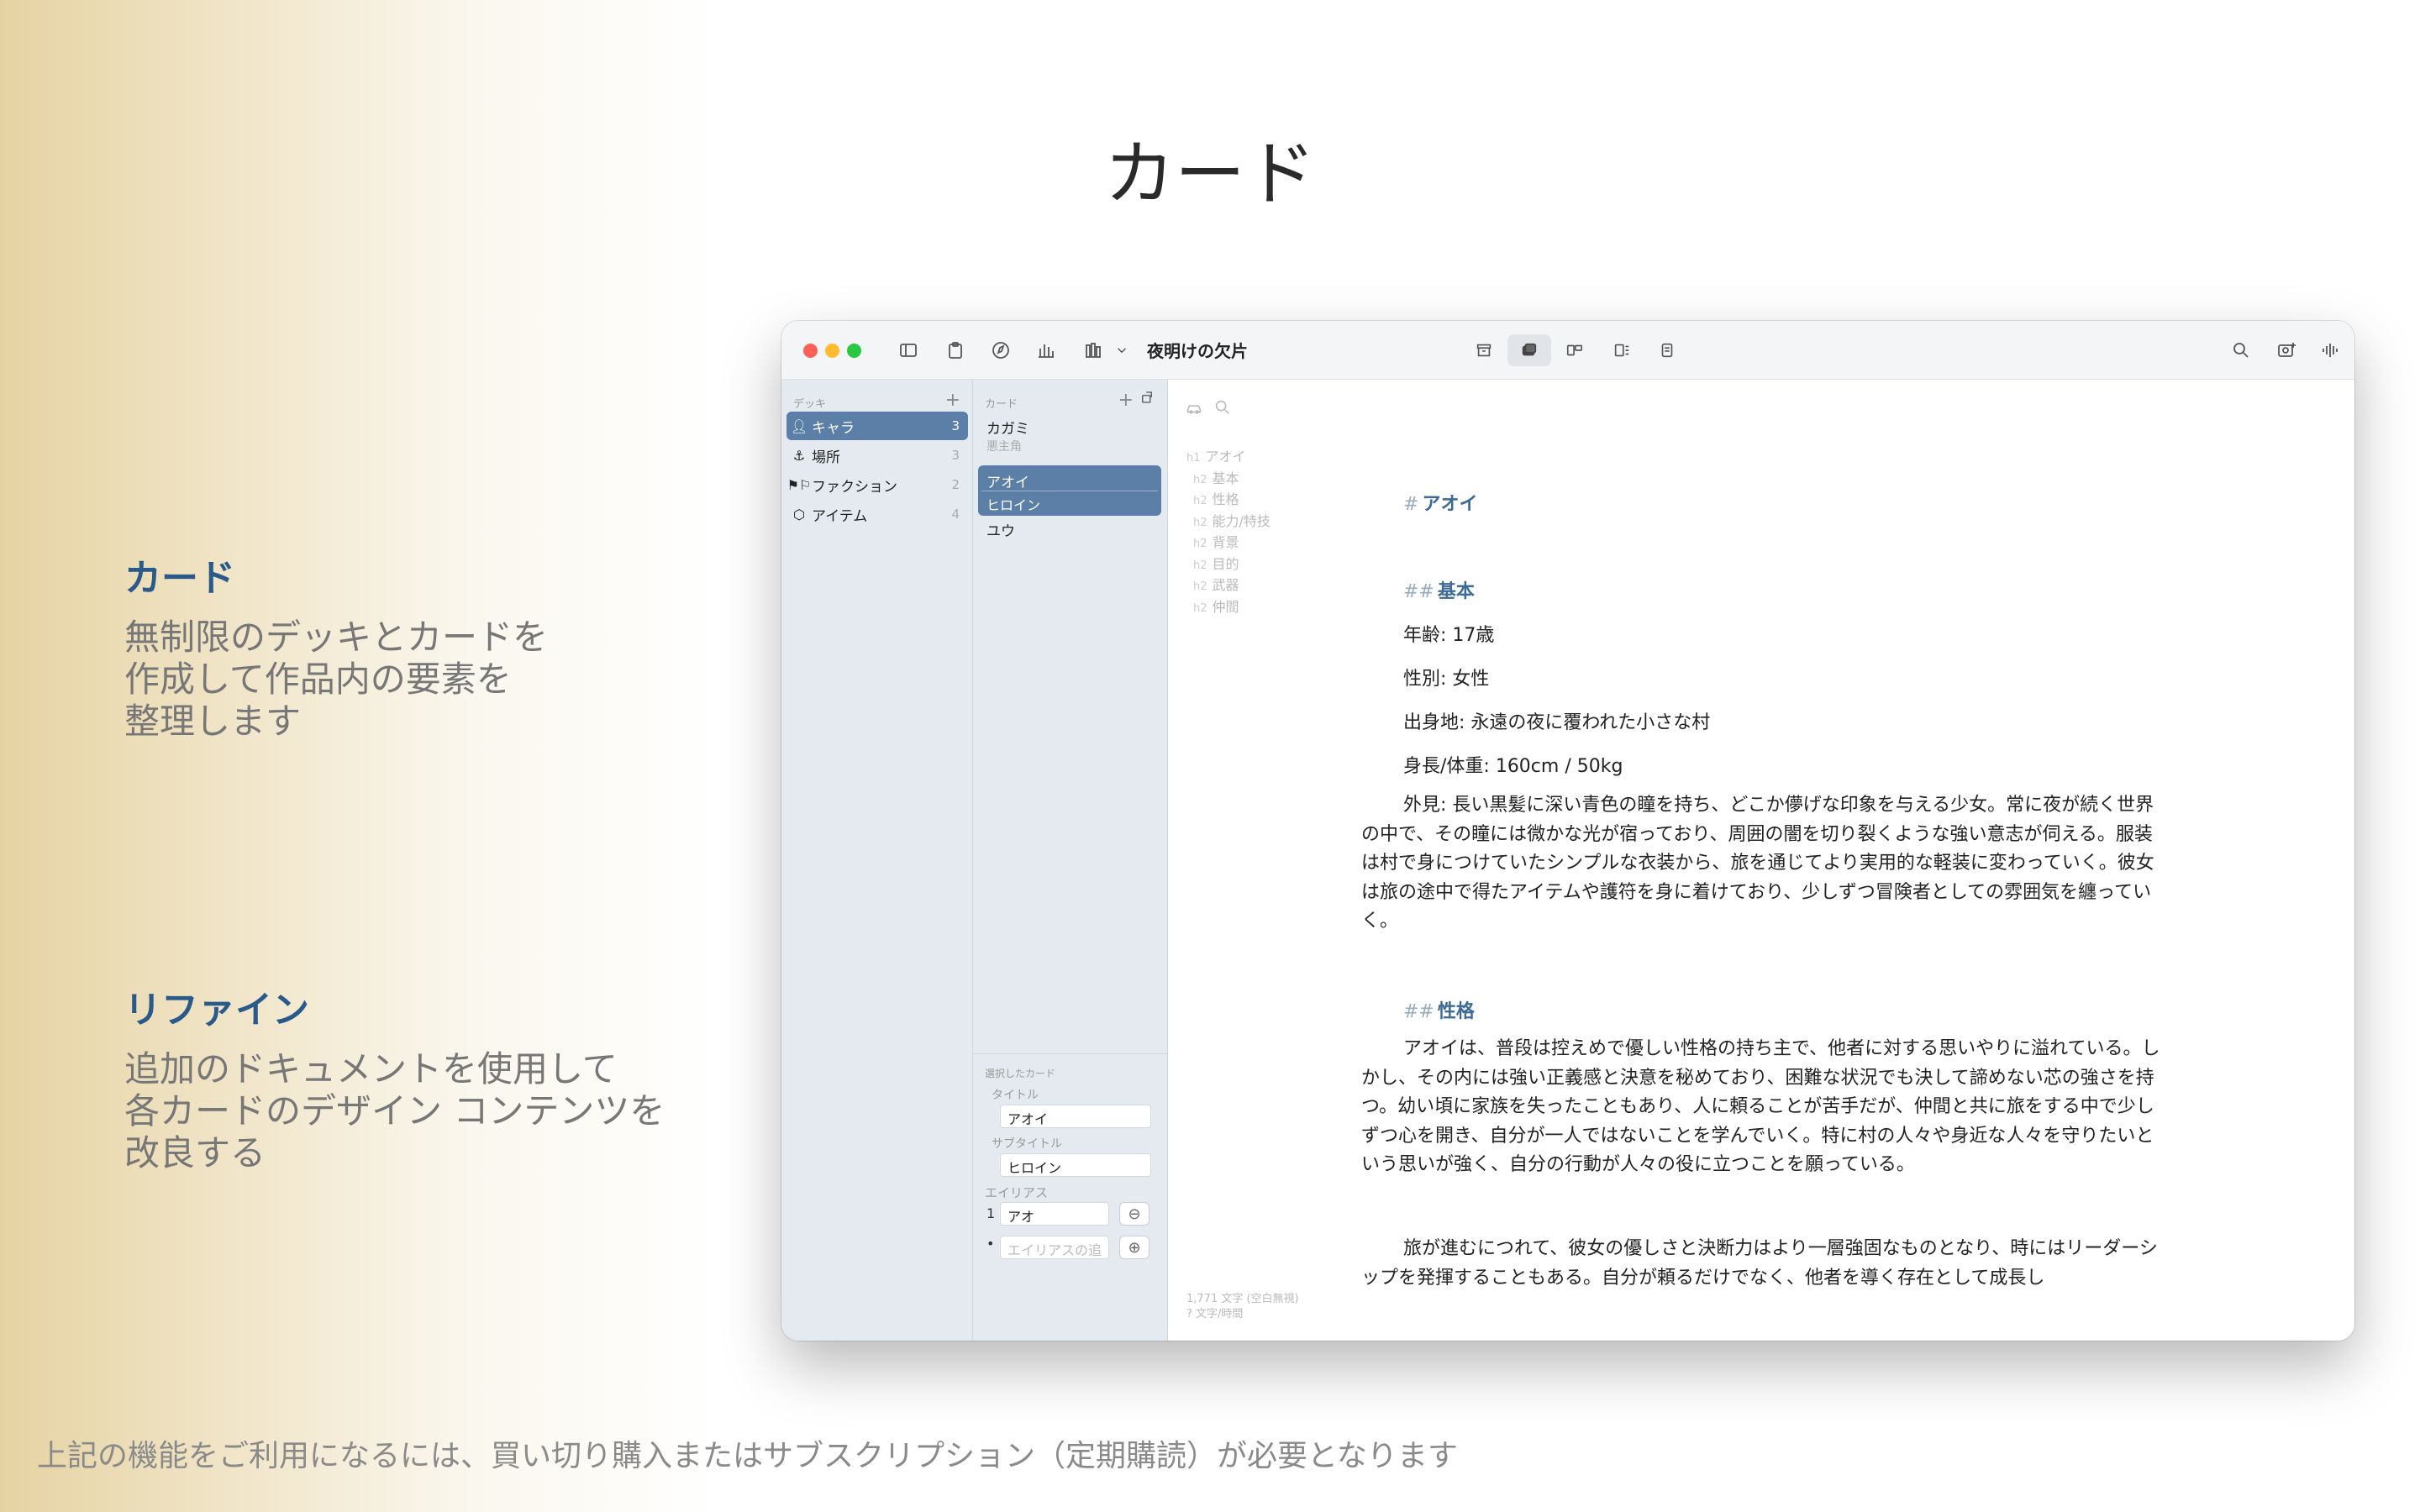 This screenshot has height=1512, width=2420. I want to click on outline-item: h2 武器, so click(1228, 586).